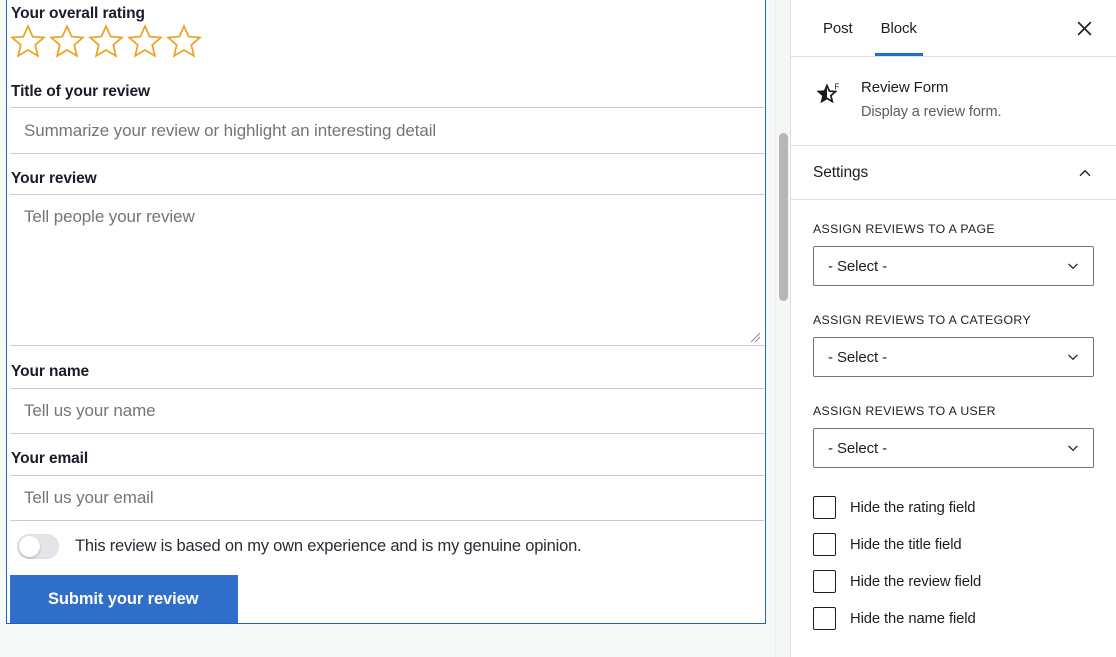  What do you see at coordinates (29, 546) in the screenshot?
I see `toggle-knob` at bounding box center [29, 546].